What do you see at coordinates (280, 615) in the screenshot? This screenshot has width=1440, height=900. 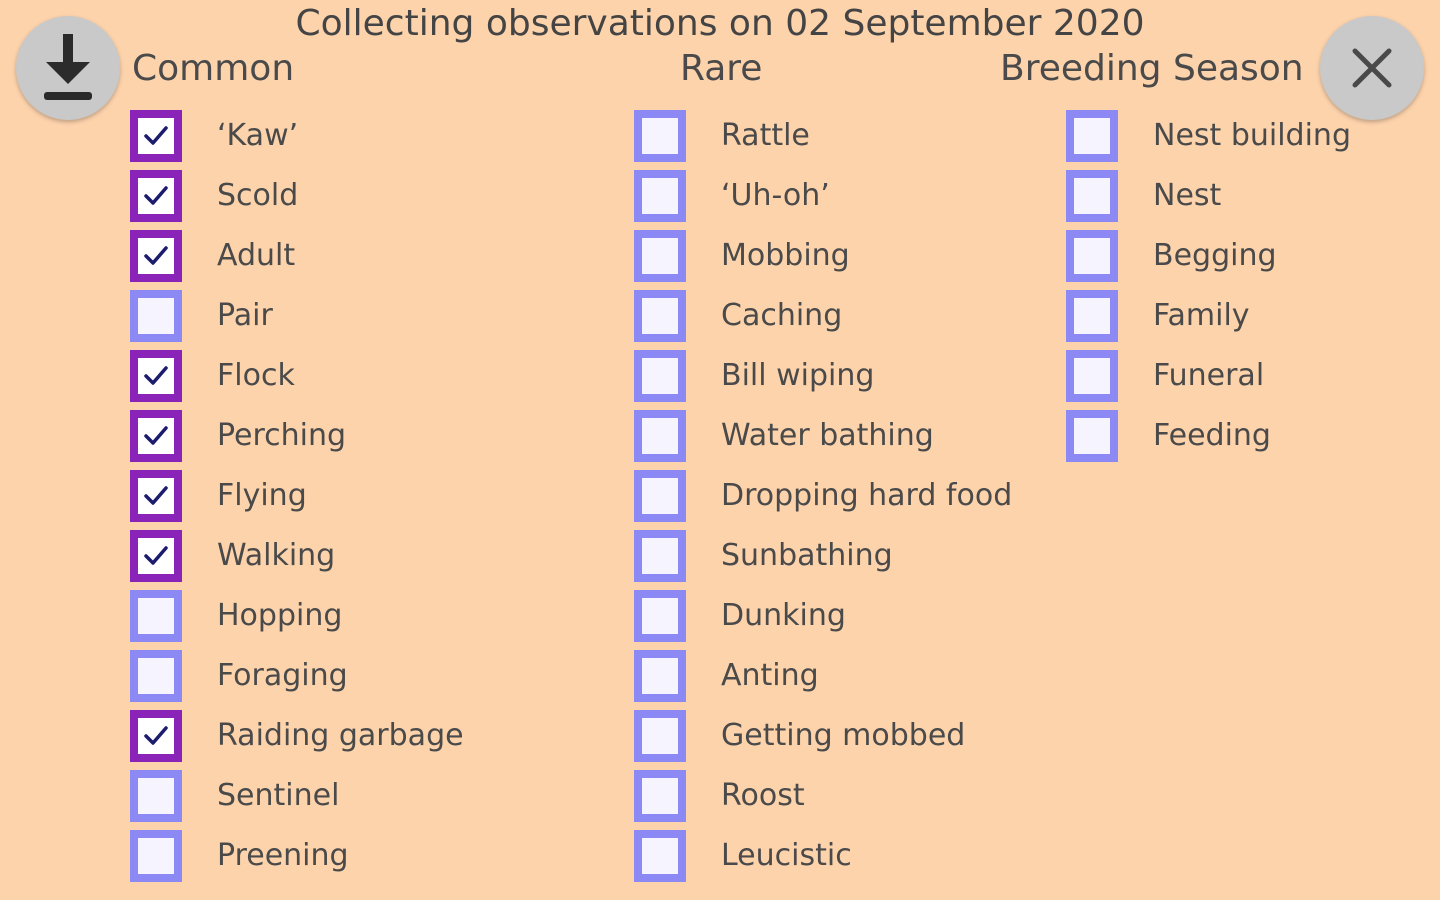 I see `observation-label: Hopping` at bounding box center [280, 615].